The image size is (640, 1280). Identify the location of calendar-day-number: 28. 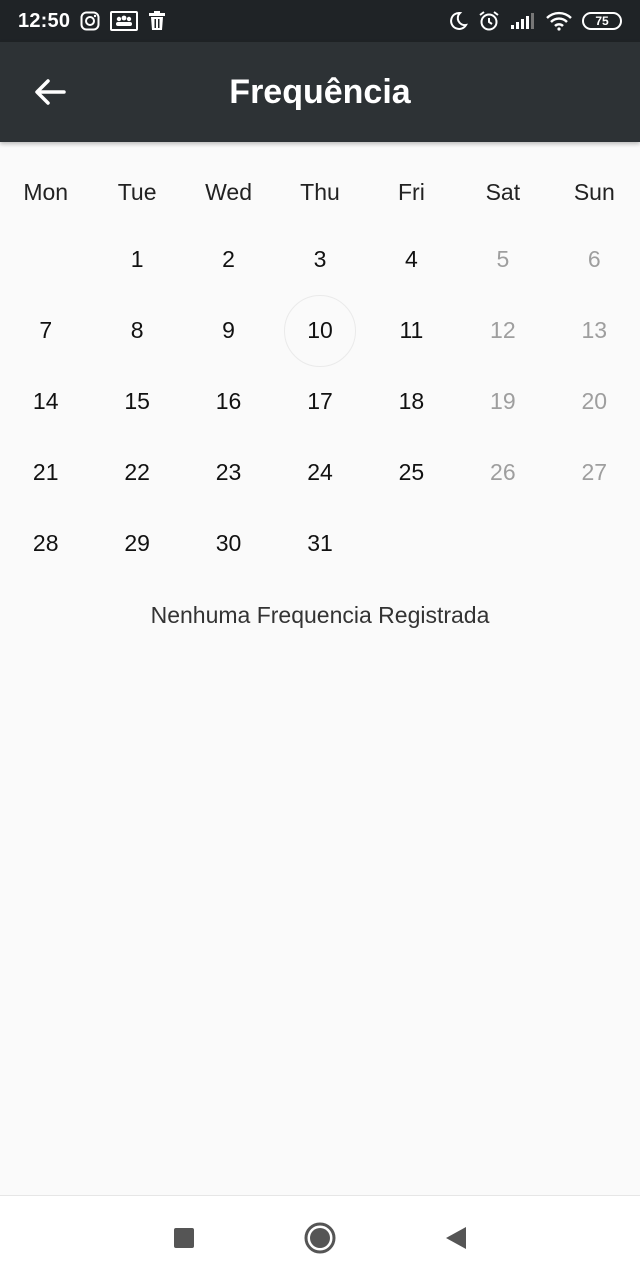
(45, 543).